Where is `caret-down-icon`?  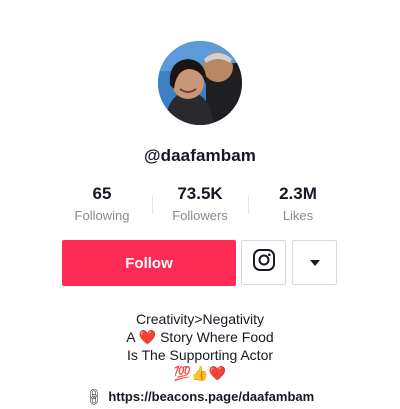
caret-down-icon is located at coordinates (315, 263).